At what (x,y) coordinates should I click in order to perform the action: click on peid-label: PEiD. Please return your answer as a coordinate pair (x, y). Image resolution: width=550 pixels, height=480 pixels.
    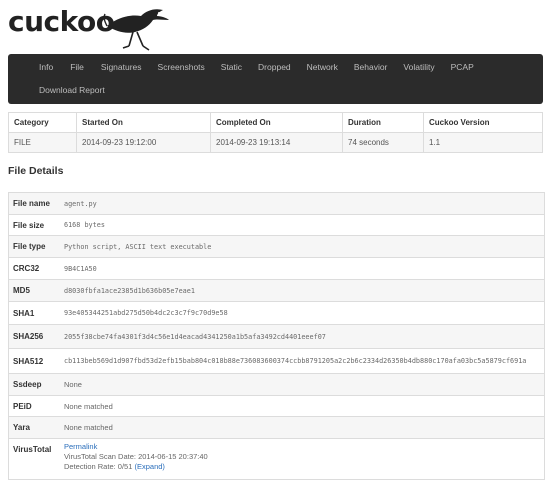
    Looking at the image, I should click on (22, 406).